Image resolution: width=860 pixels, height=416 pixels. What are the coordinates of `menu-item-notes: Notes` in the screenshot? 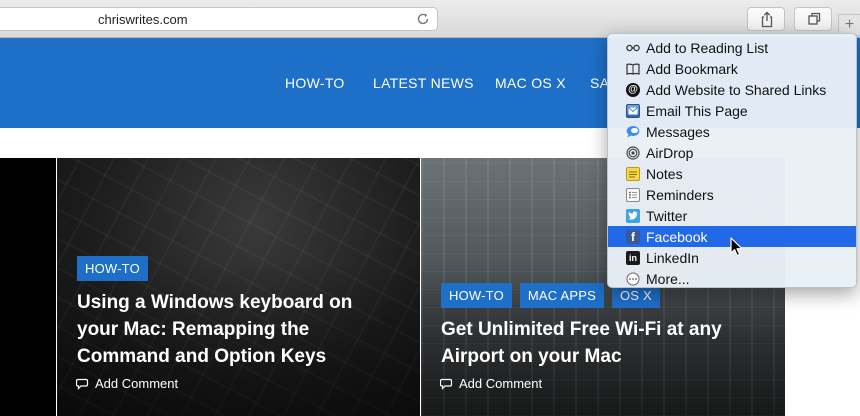 It's located at (732, 173).